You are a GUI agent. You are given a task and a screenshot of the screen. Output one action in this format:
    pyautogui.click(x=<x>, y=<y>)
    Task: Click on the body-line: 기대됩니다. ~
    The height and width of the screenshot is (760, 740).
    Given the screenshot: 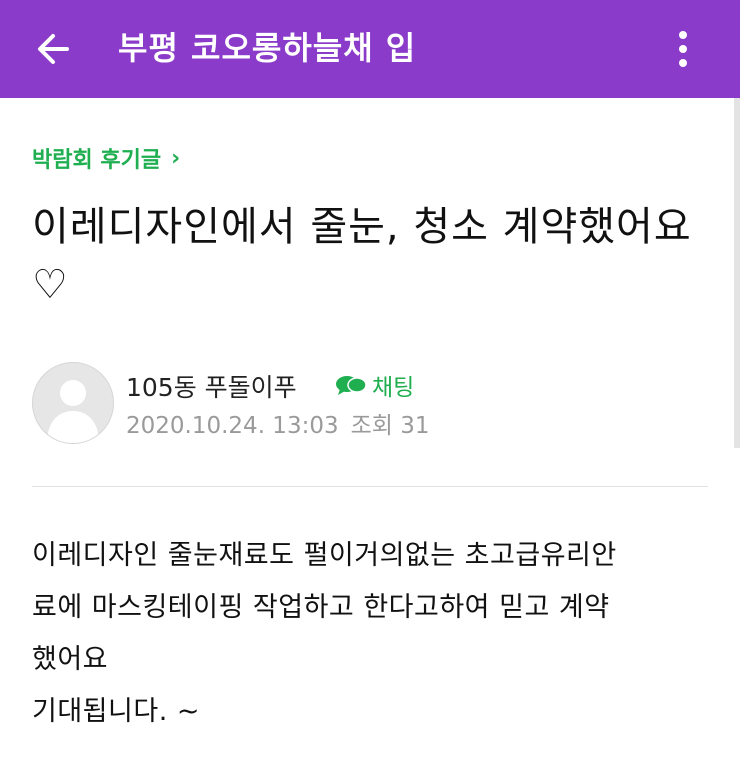 What is the action you would take?
    pyautogui.click(x=116, y=711)
    